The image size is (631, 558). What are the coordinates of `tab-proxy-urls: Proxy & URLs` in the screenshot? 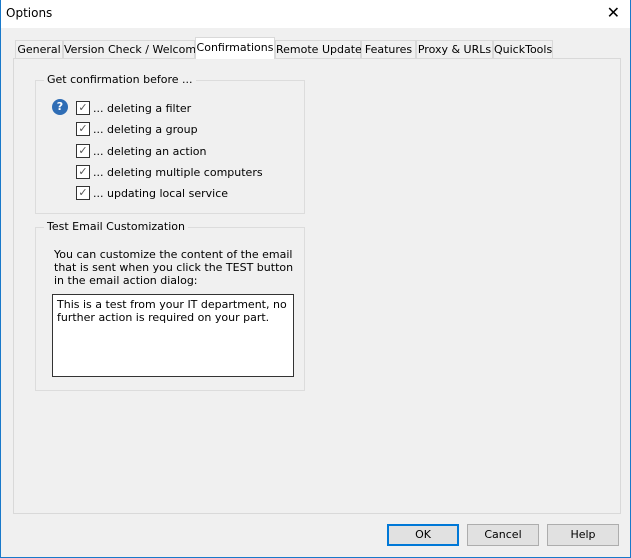 It's located at (454, 49).